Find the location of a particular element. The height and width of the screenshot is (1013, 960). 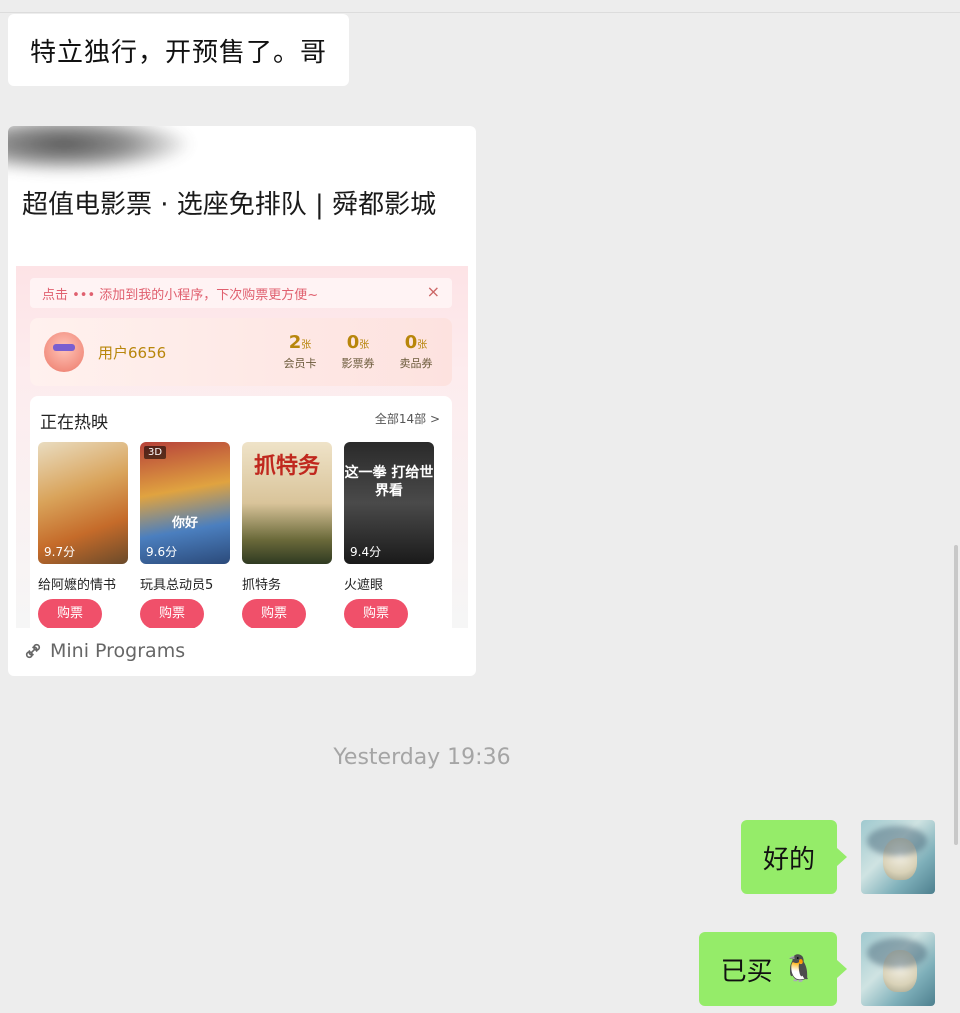

movie-poster-text: 你好 is located at coordinates (184, 523).